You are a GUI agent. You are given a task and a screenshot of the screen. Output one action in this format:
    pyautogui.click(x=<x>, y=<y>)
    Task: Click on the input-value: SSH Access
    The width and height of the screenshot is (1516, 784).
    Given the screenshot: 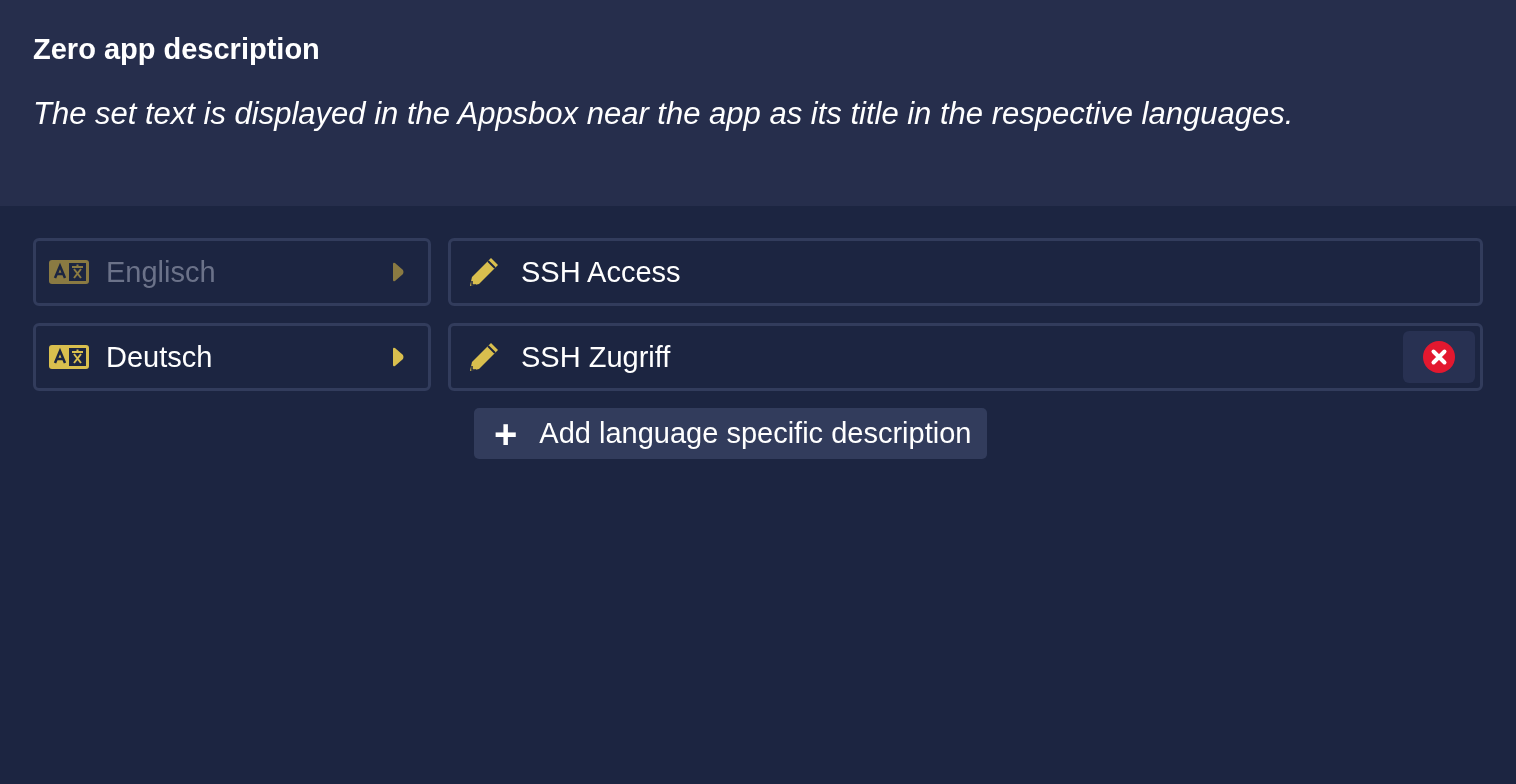 What is the action you would take?
    pyautogui.click(x=601, y=272)
    